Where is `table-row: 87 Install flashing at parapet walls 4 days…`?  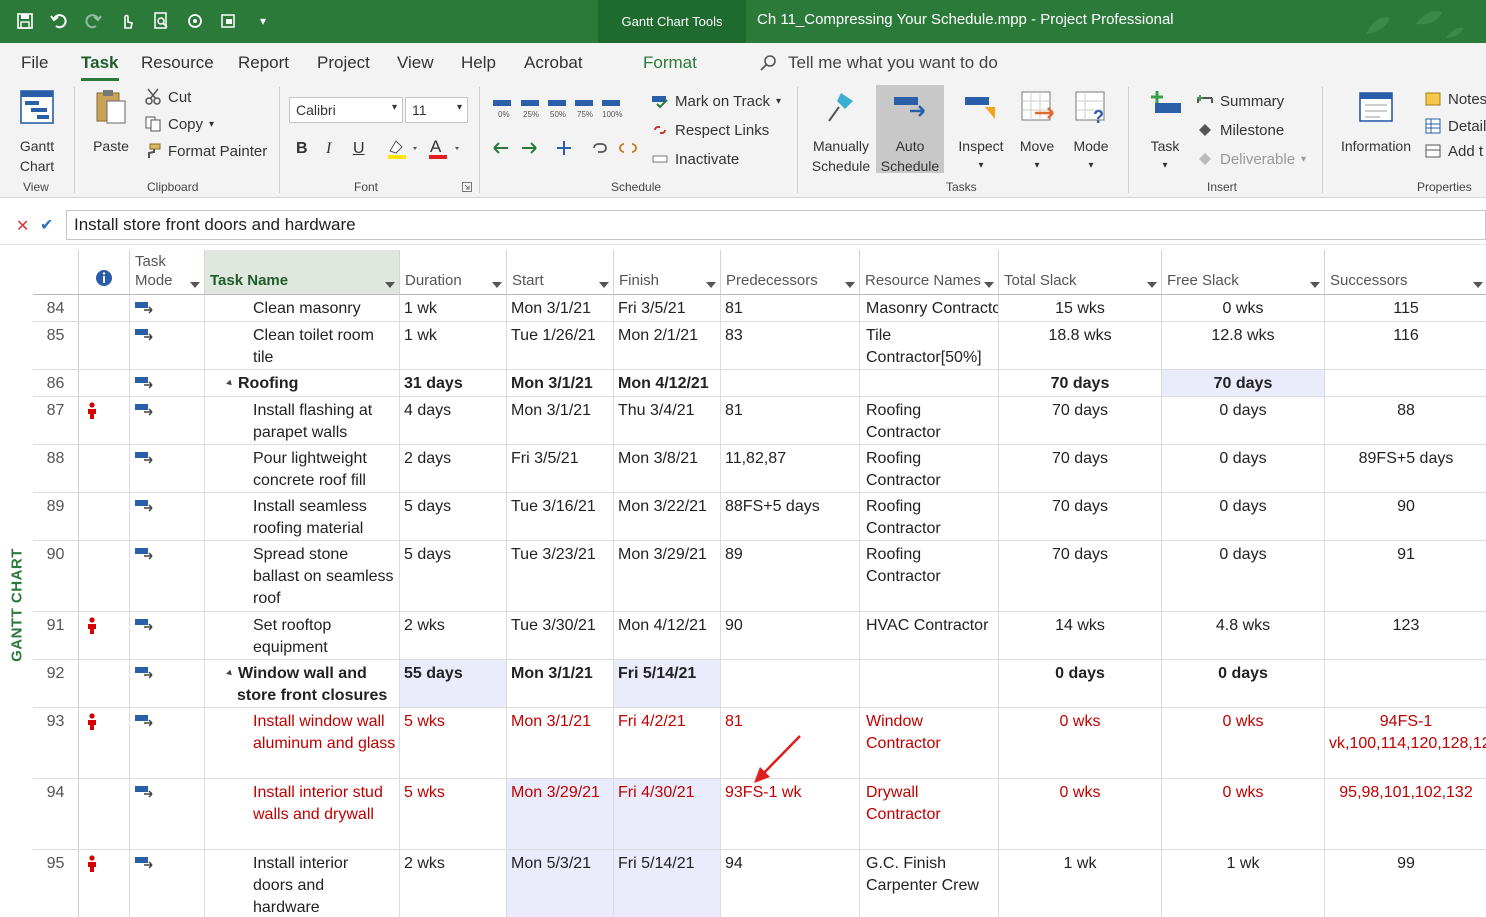
table-row: 87 Install flashing at parapet walls 4 days… is located at coordinates (759, 421).